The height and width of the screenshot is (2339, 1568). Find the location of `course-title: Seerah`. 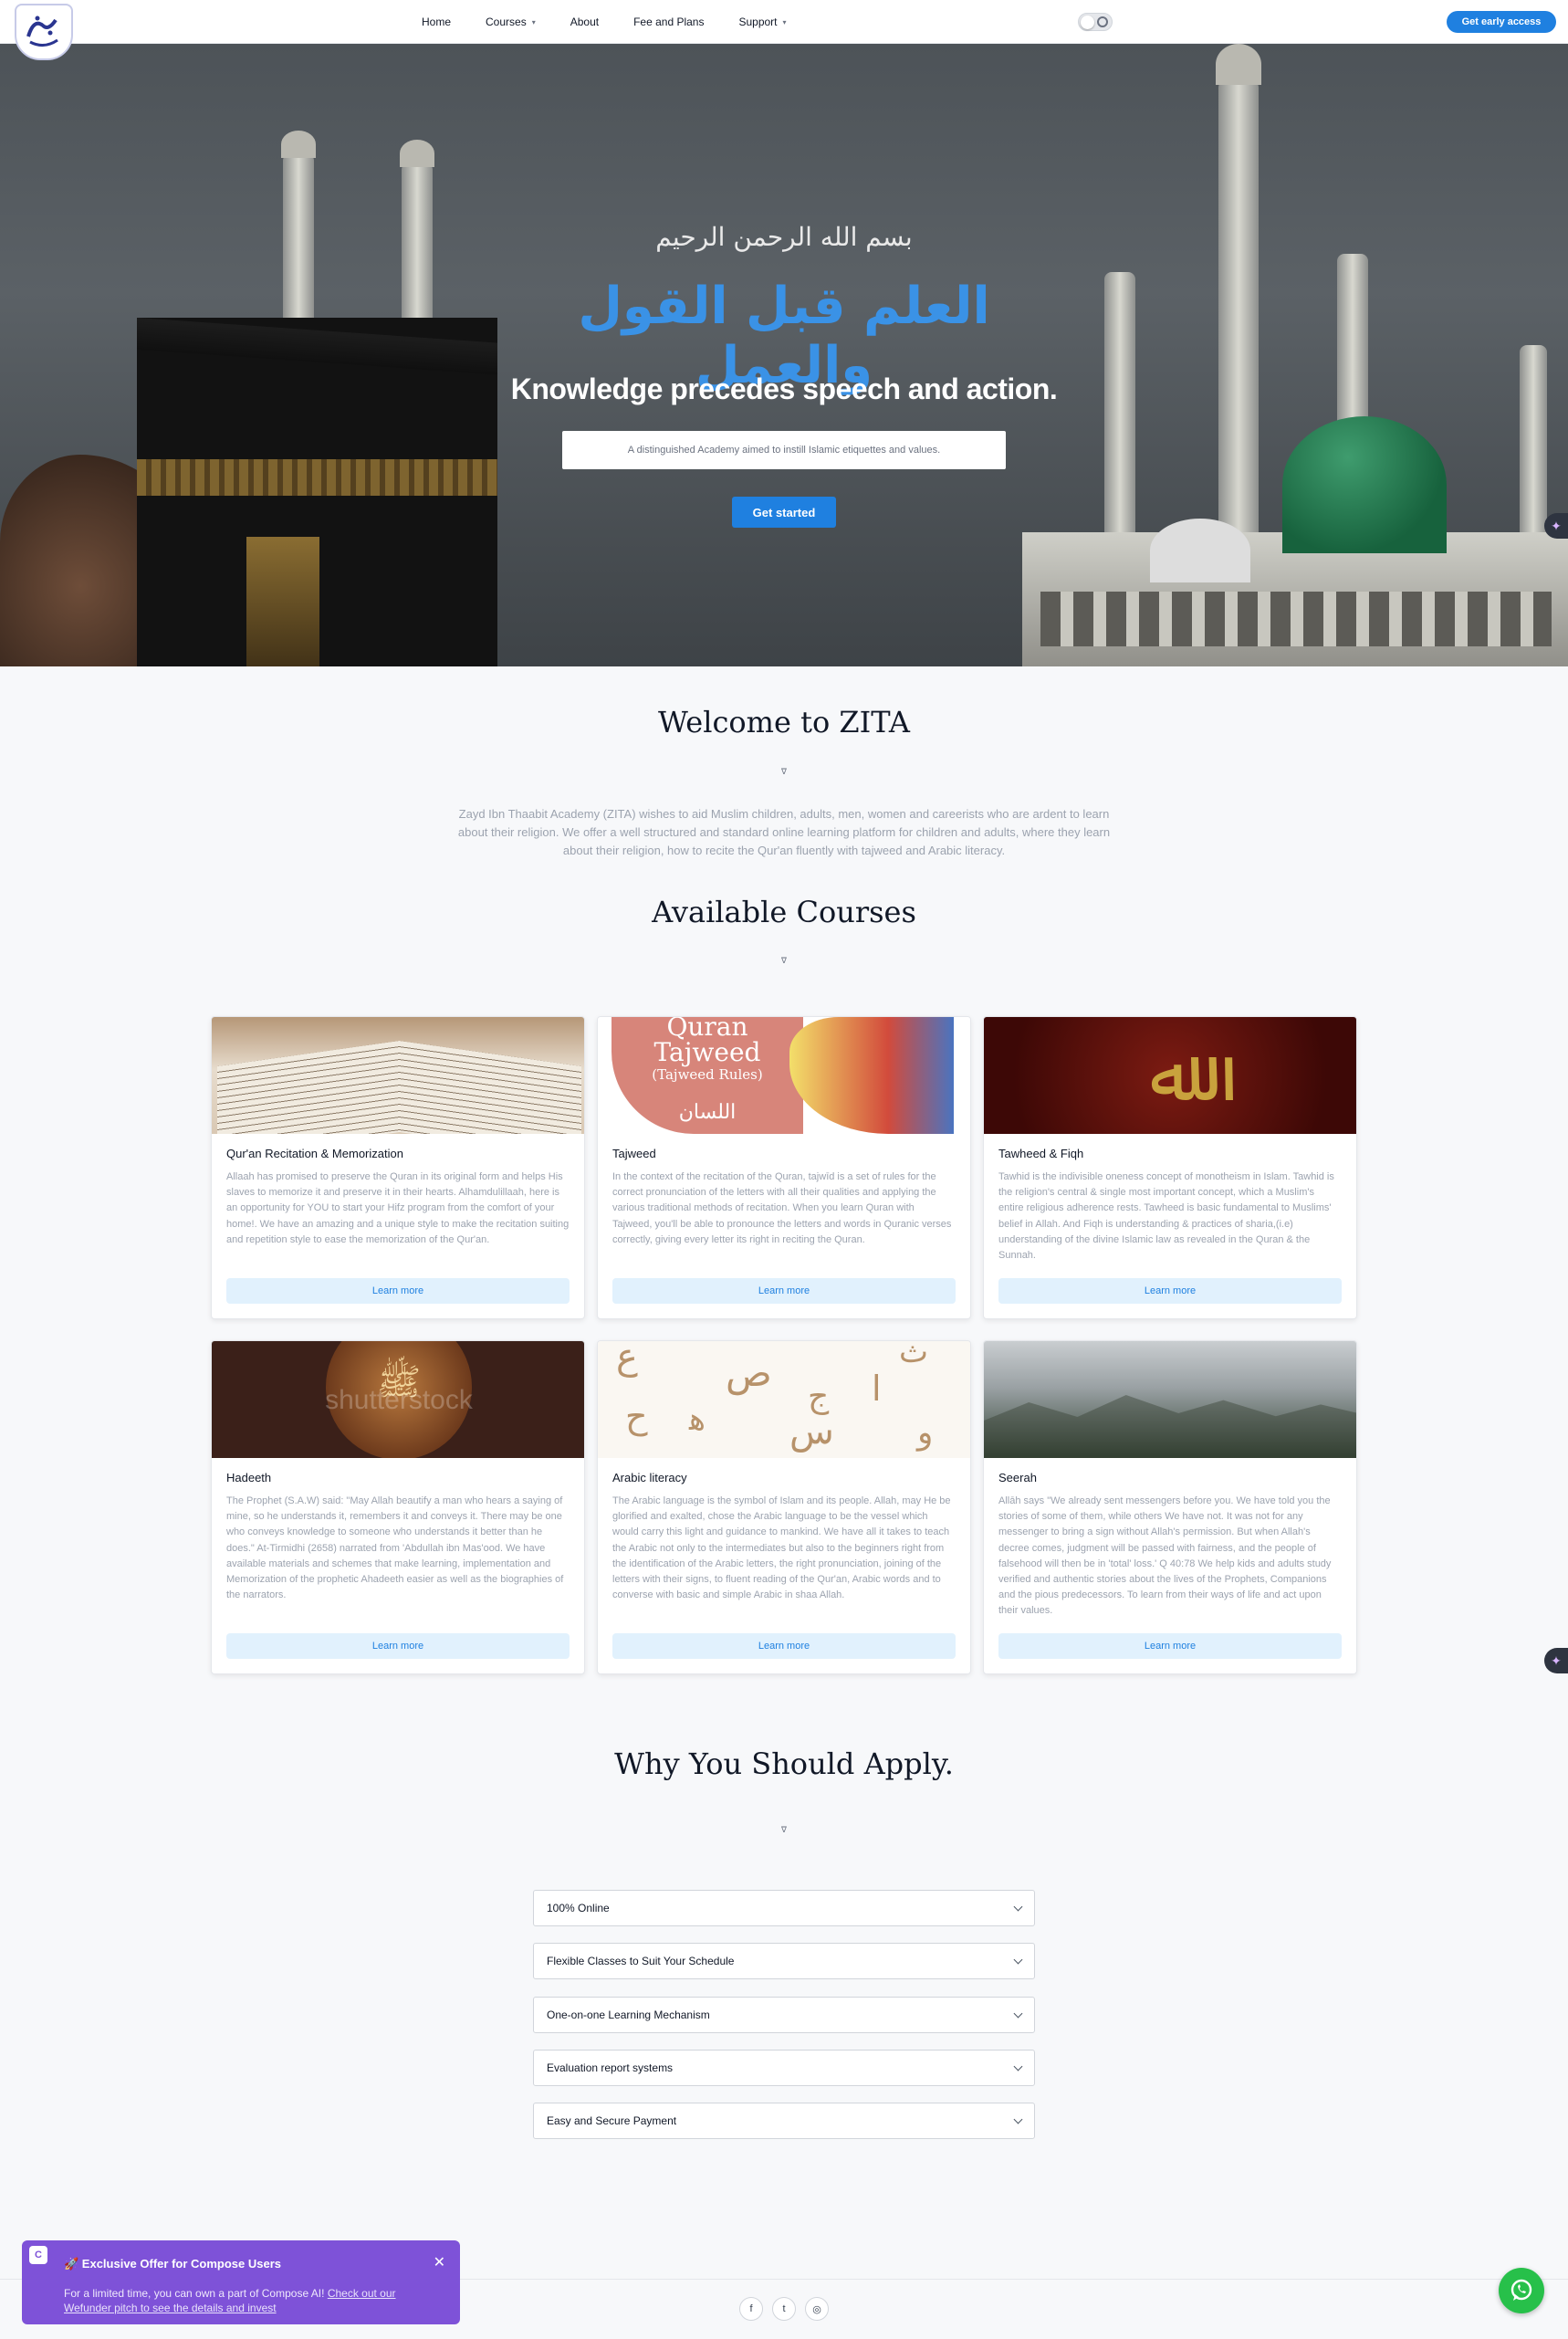

course-title: Seerah is located at coordinates (1017, 1477).